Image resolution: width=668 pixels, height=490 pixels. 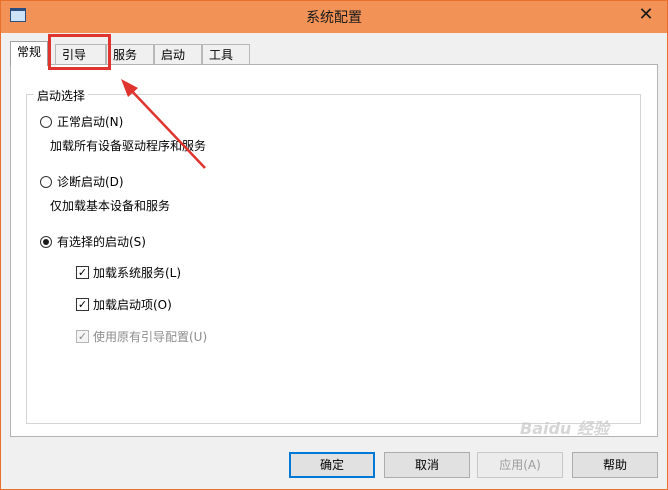 What do you see at coordinates (226, 54) in the screenshot?
I see `tab-tools: 工具` at bounding box center [226, 54].